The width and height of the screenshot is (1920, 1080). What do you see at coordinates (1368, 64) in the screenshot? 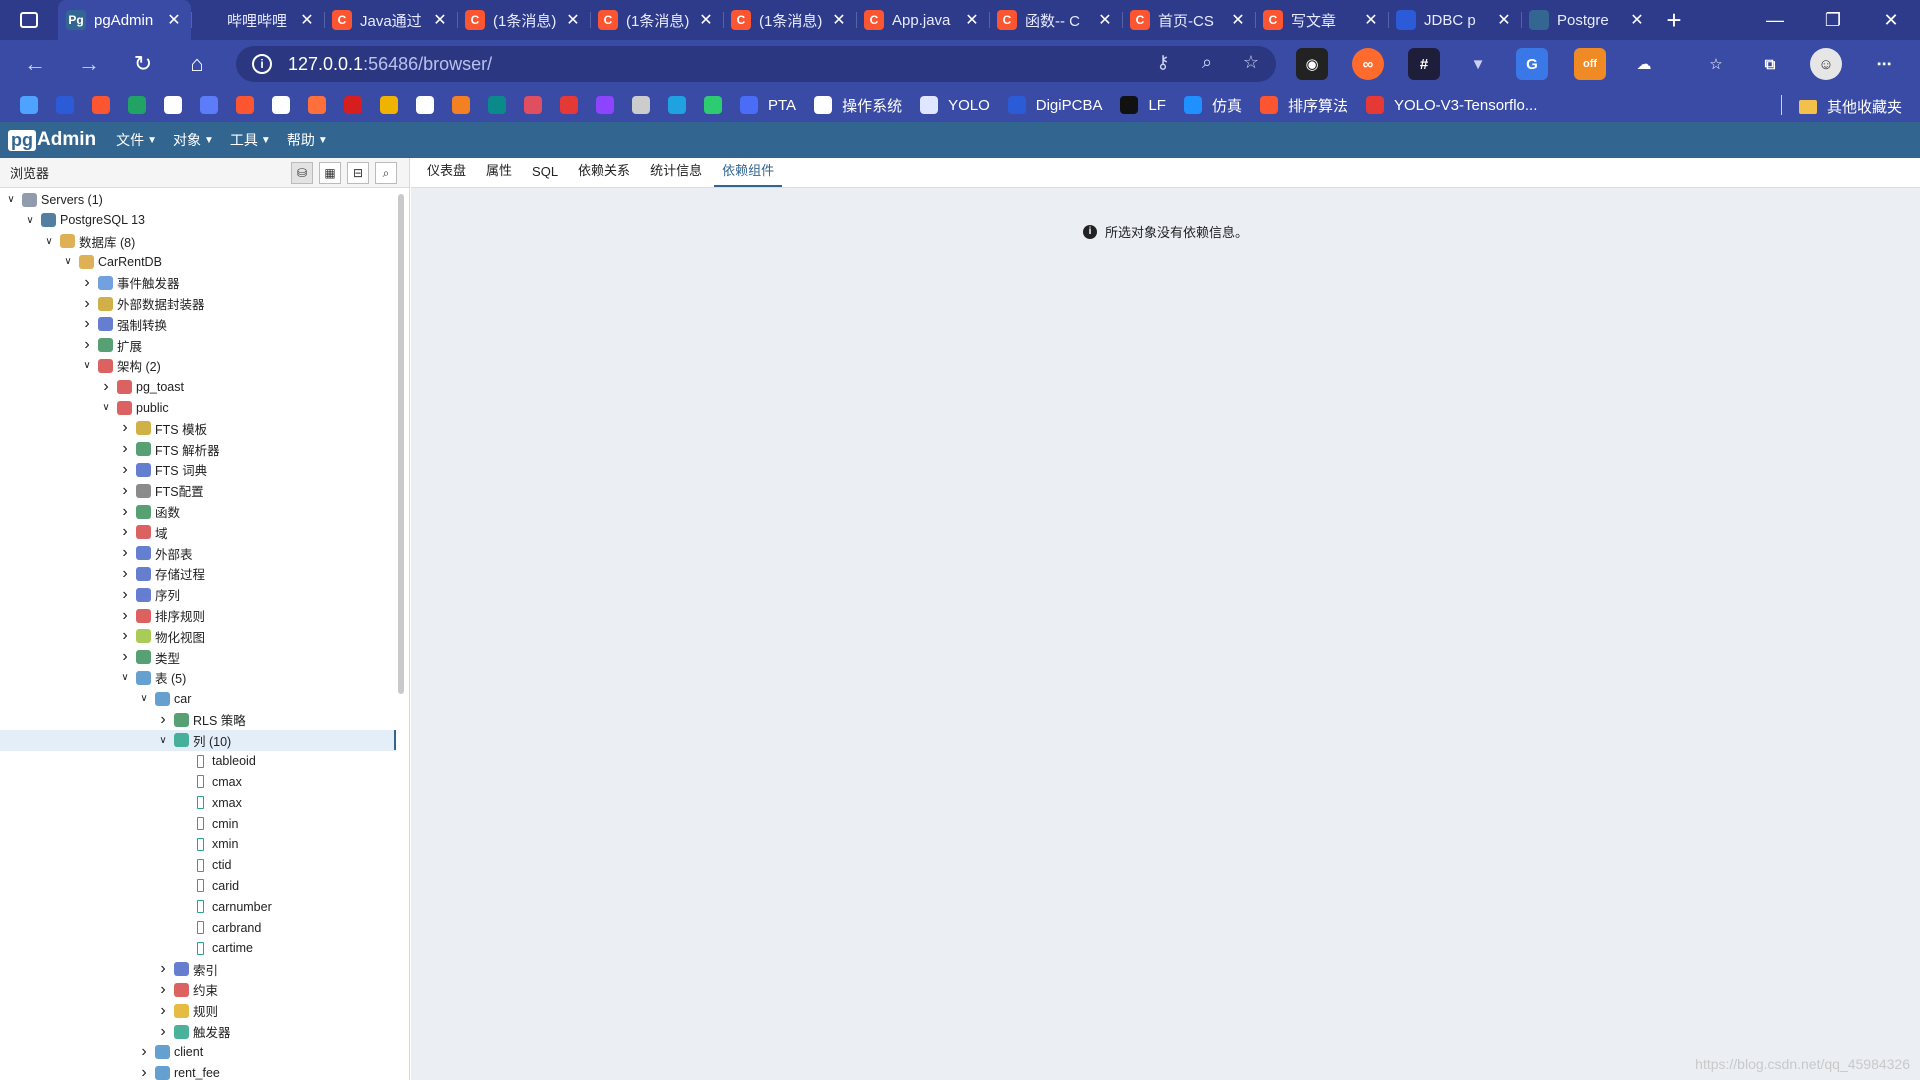
I see `extension-infinity-icon: ∞` at bounding box center [1368, 64].